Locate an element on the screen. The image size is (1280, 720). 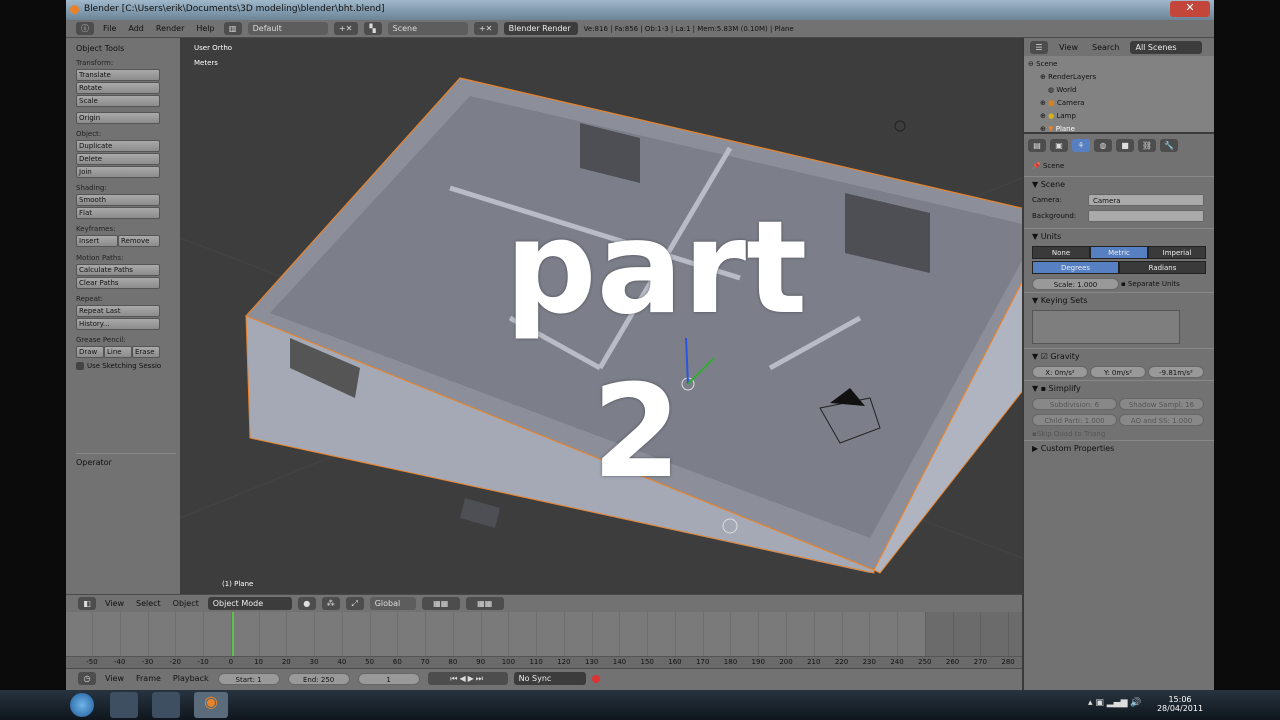
menu-add: Add is located at coordinates (136, 28).